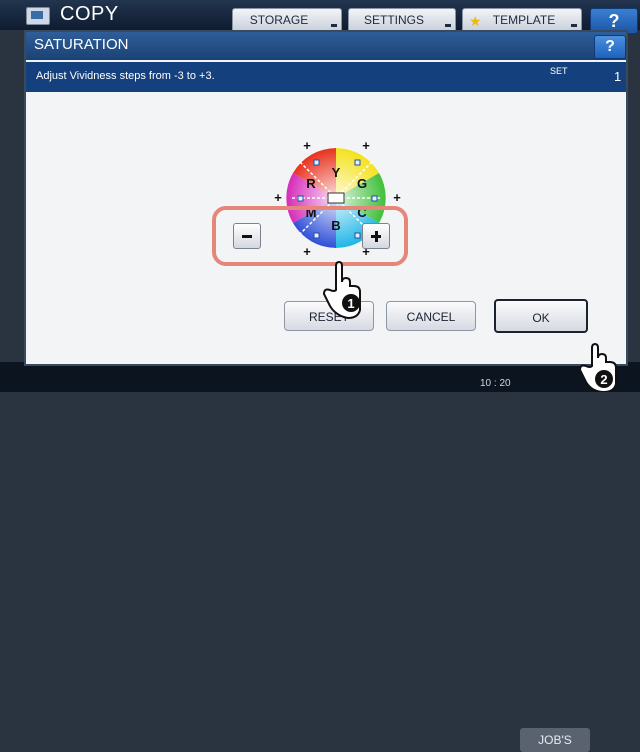  Describe the element at coordinates (475, 21) in the screenshot. I see `star-icon: ★` at that location.